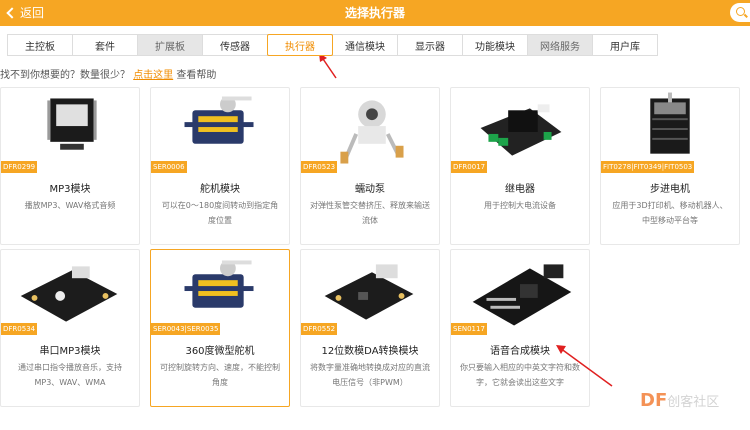 The height and width of the screenshot is (430, 750). Describe the element at coordinates (670, 213) in the screenshot. I see `product-description: 应用于3D打印机、移动机器人、中型移动平台等` at that location.